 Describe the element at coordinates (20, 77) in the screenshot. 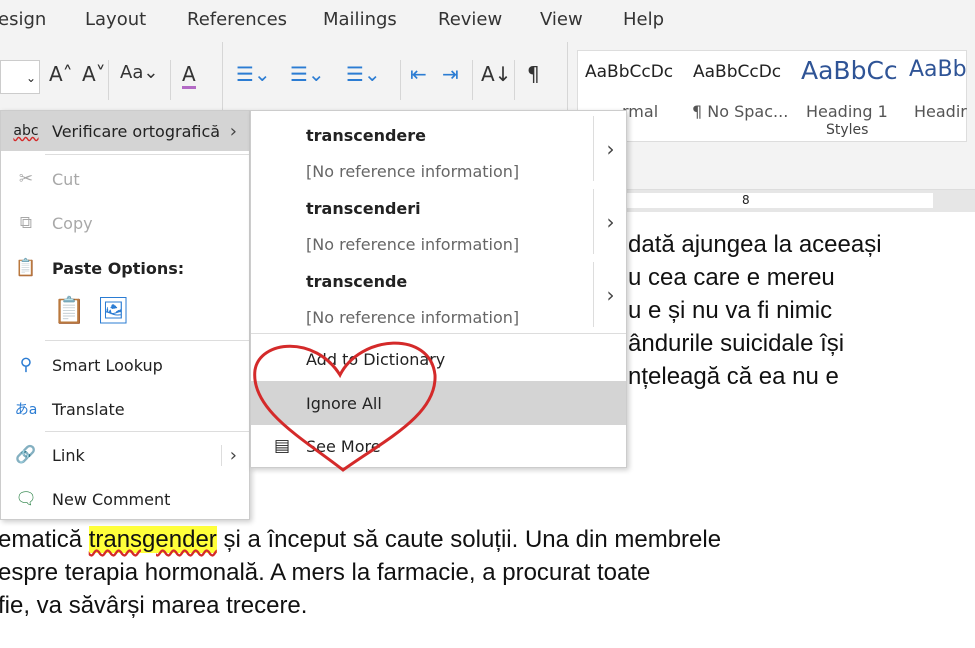

I see `font-size-dropdown: ⌄` at that location.